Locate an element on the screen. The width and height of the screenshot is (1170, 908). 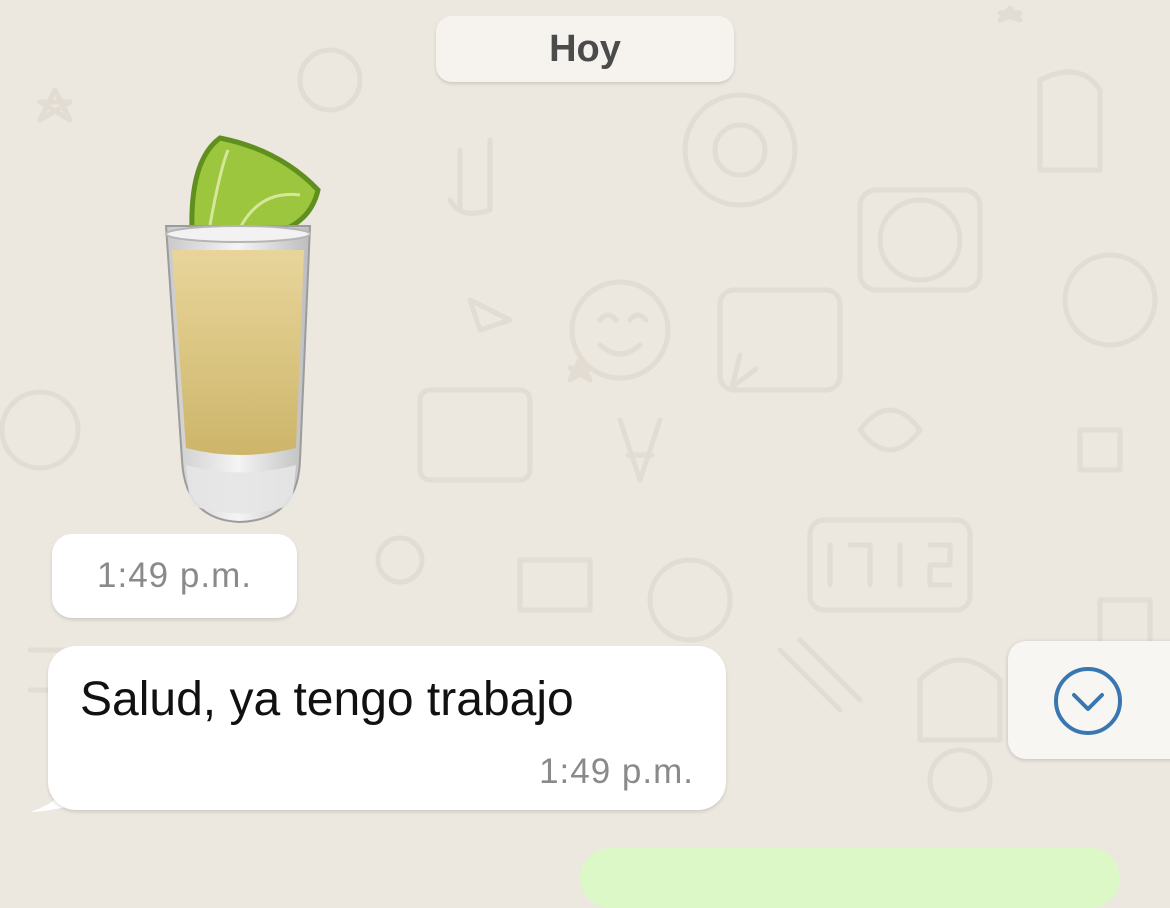
sticker-timestamp: 1:49 p.m. is located at coordinates (174, 576).